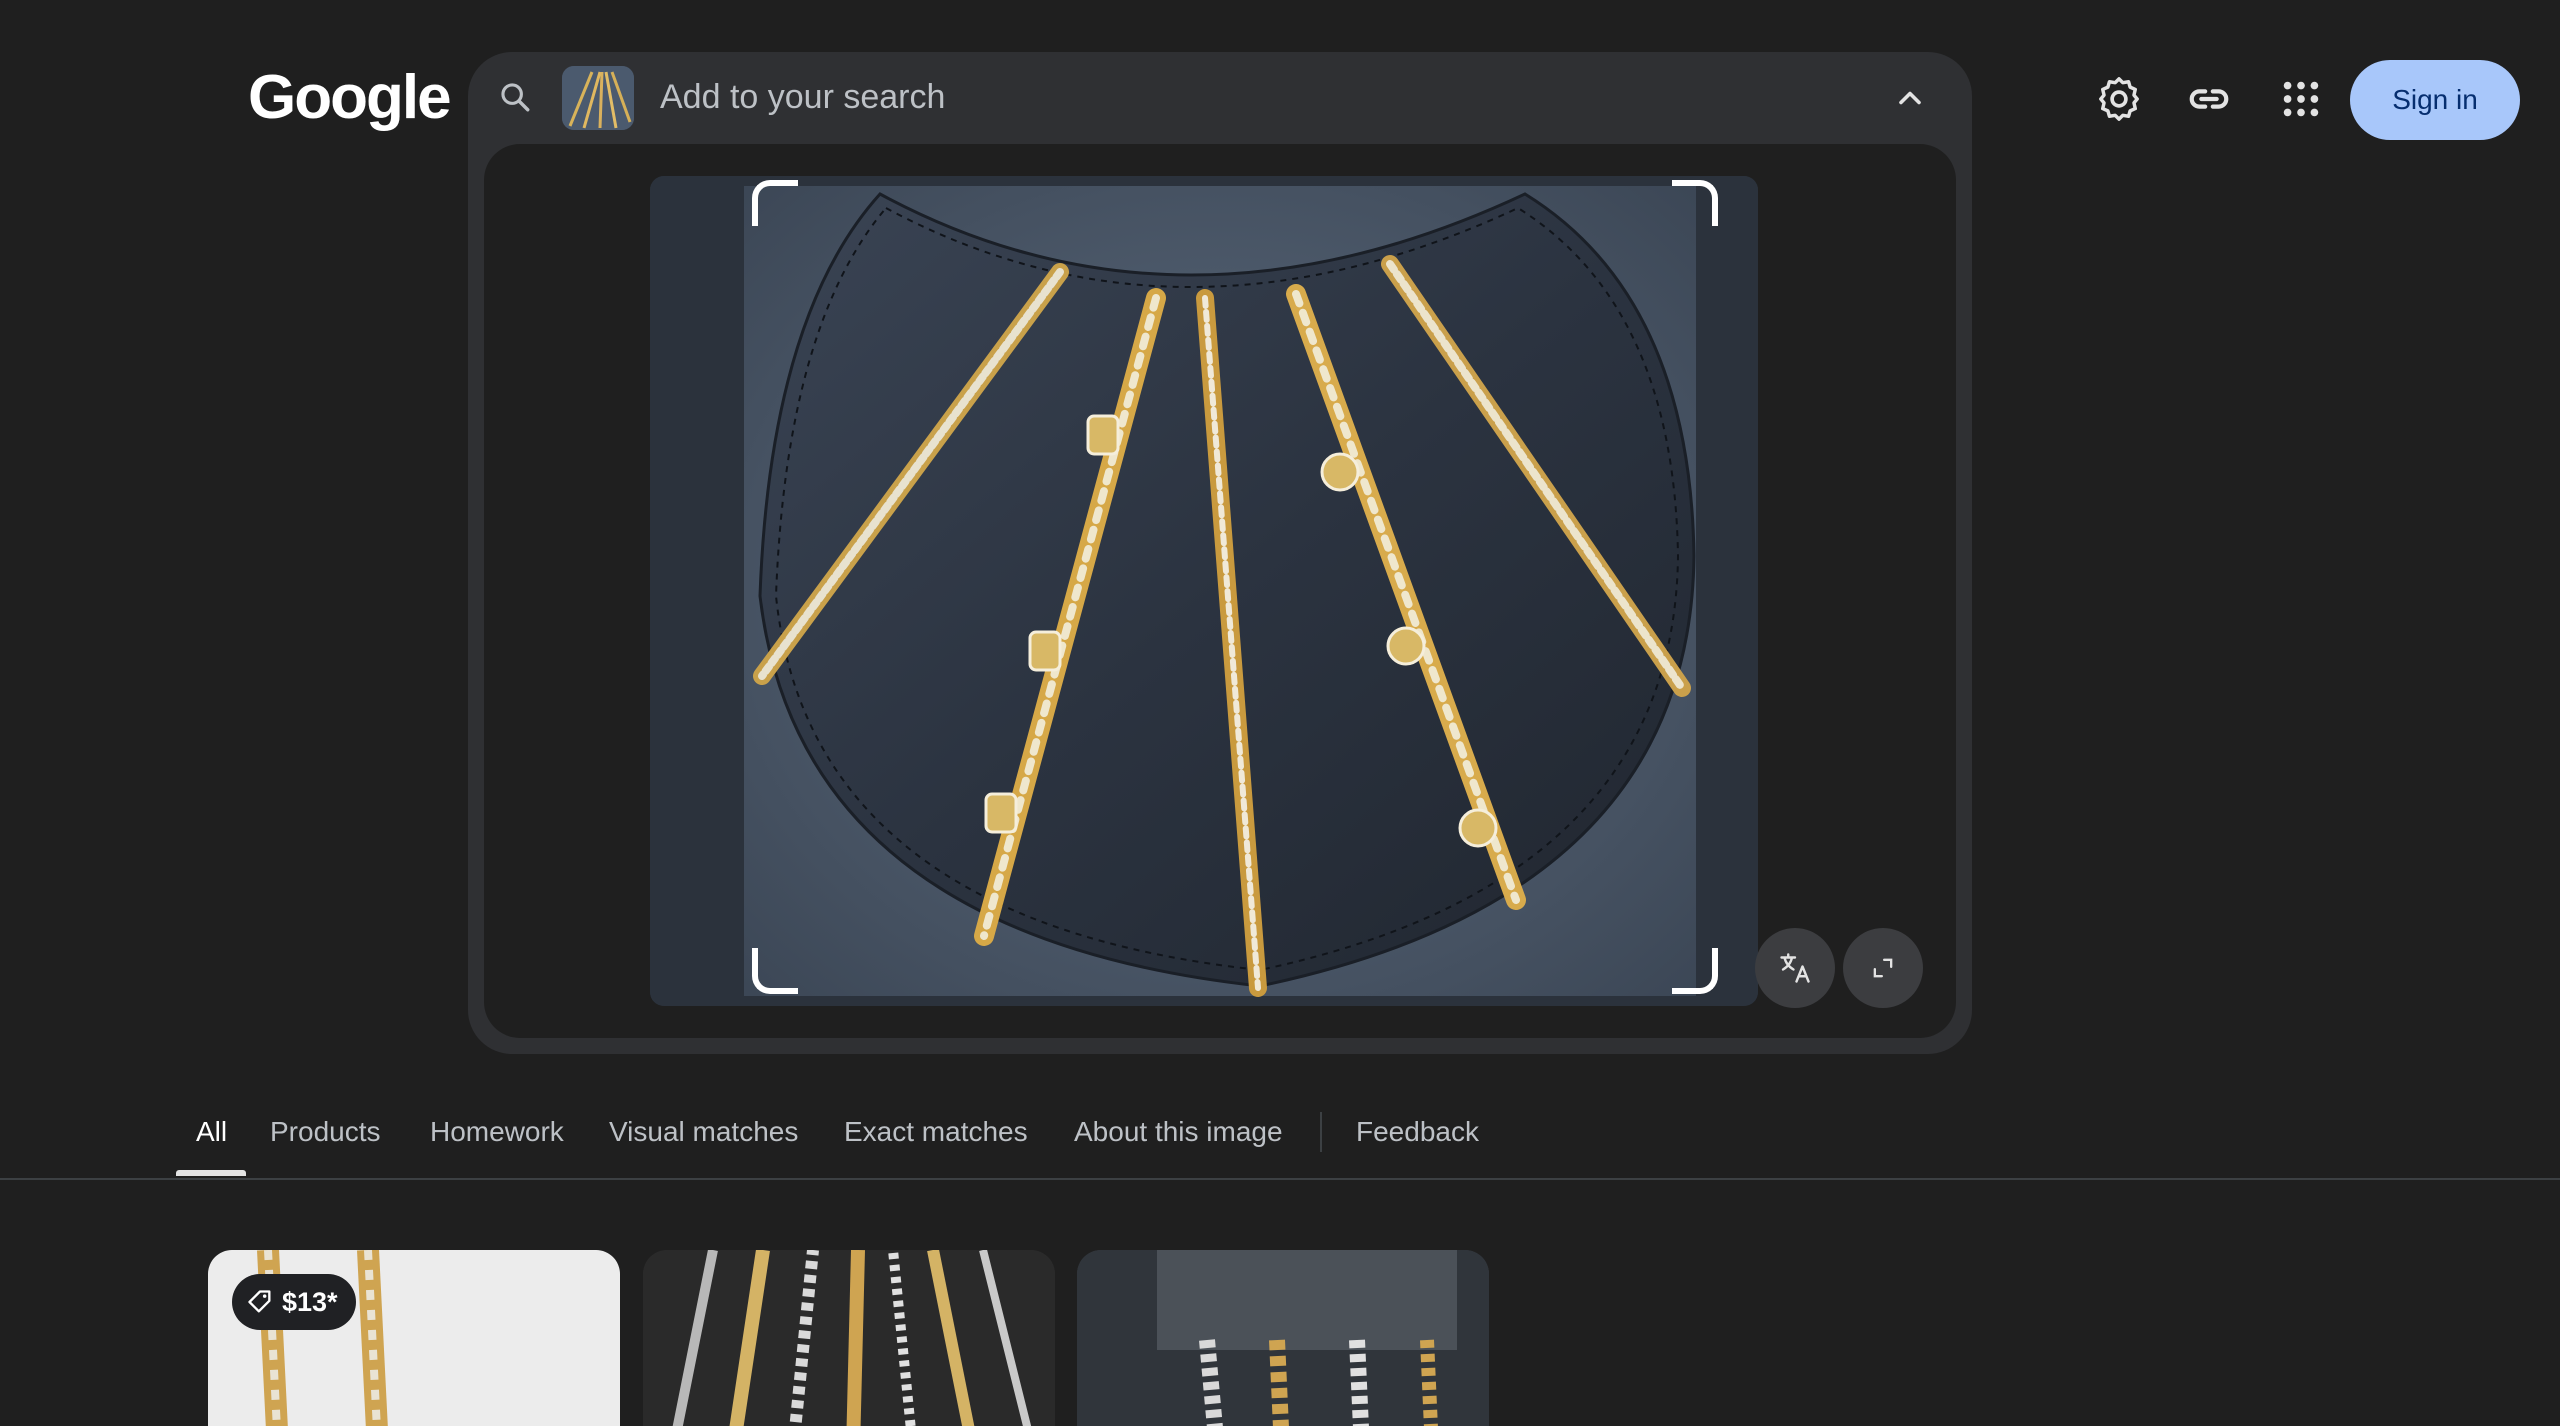 Image resolution: width=2560 pixels, height=1426 pixels. What do you see at coordinates (2301, 99) in the screenshot?
I see `apps-grid-icon` at bounding box center [2301, 99].